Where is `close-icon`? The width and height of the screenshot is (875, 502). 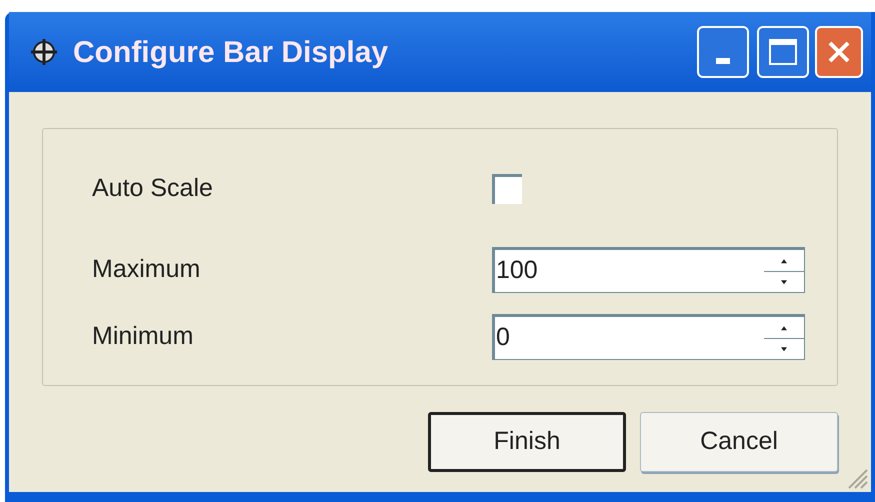 close-icon is located at coordinates (839, 52).